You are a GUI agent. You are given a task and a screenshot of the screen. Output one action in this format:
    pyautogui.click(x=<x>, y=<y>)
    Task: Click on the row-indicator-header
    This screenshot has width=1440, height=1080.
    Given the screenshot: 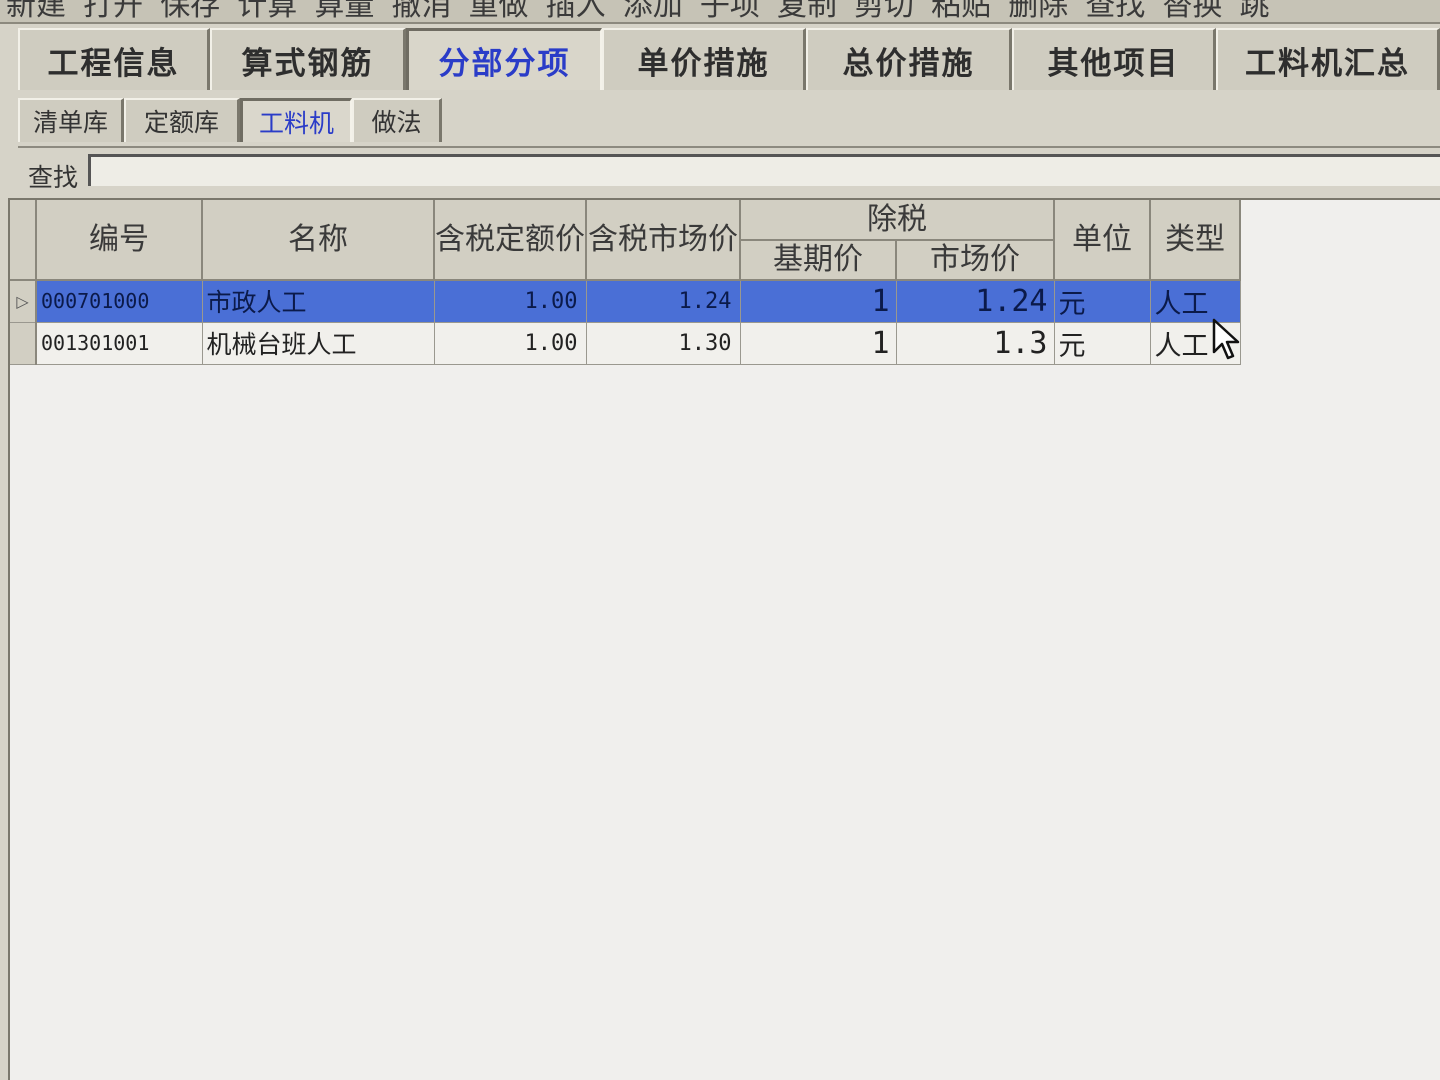 What is the action you would take?
    pyautogui.click(x=23, y=240)
    